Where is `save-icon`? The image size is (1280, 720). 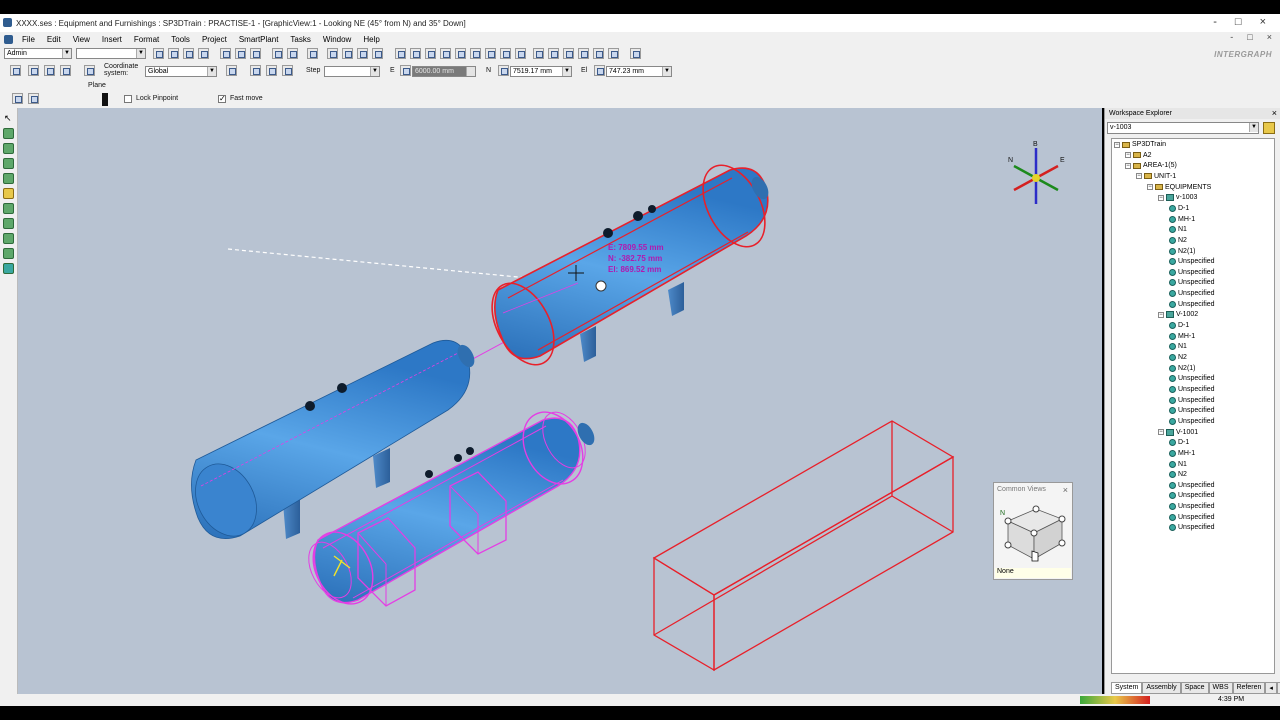
save-icon is located at coordinates (188, 53).